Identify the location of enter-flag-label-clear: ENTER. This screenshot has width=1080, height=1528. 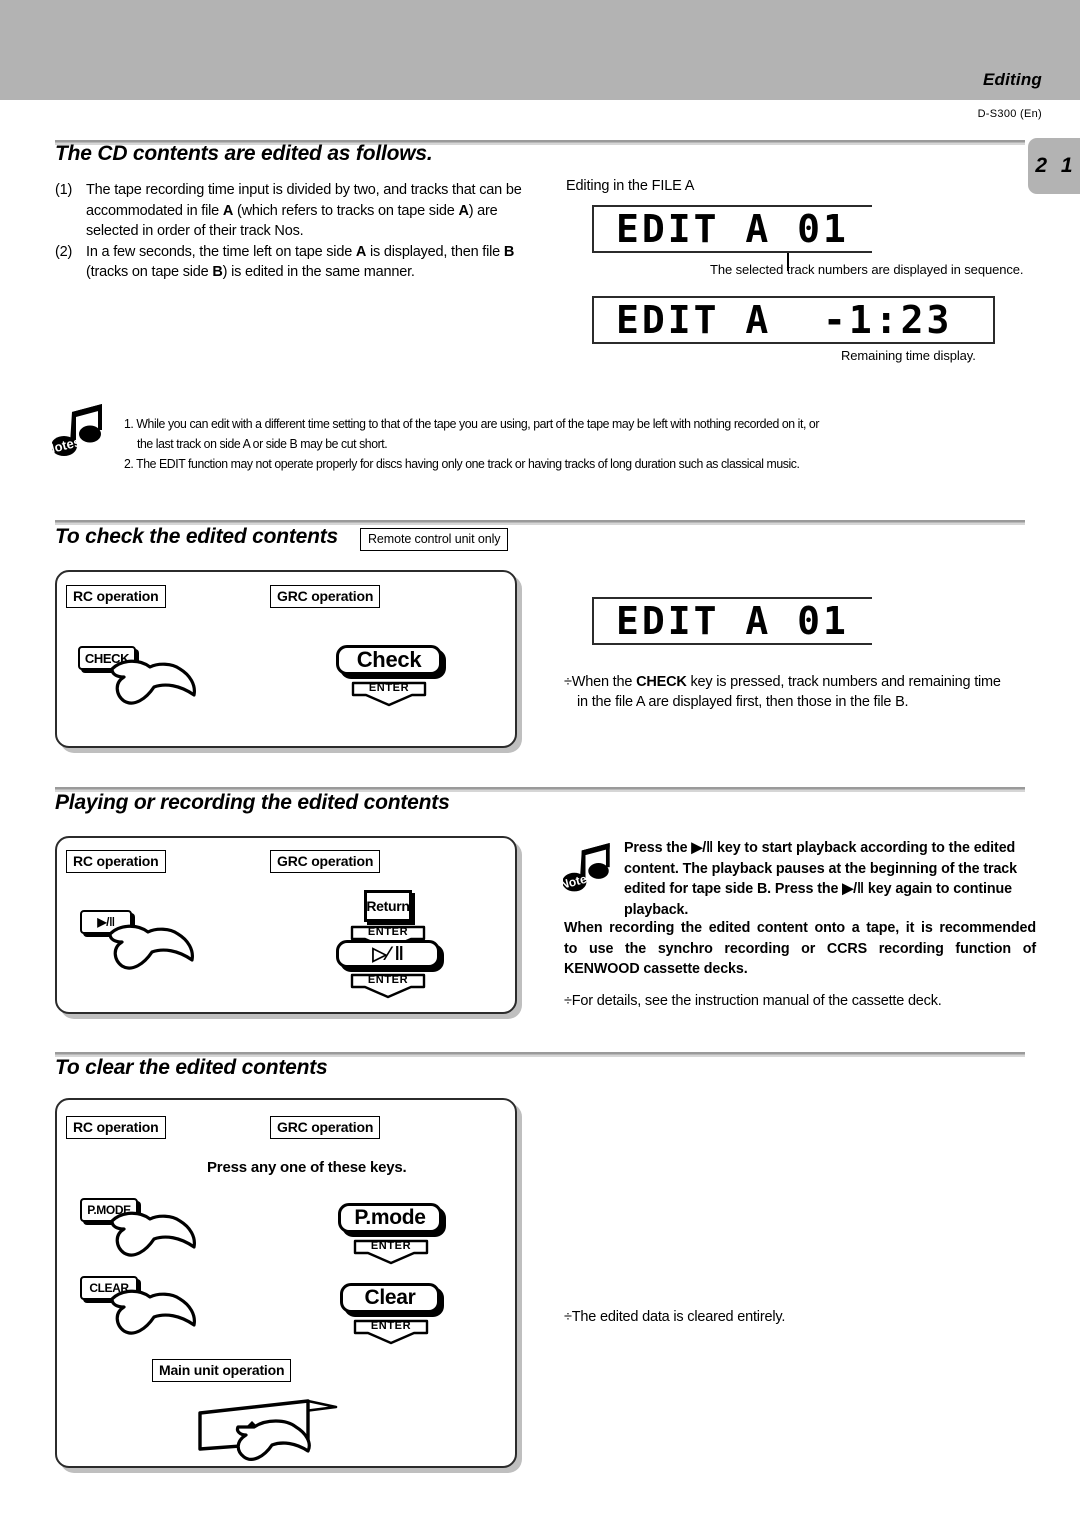
(391, 1332).